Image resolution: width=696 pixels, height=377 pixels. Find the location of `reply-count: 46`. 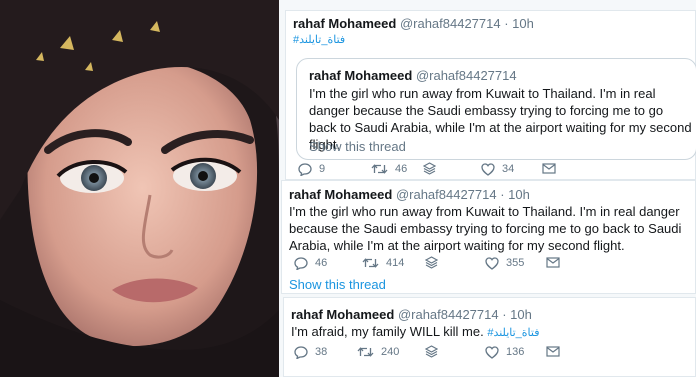

reply-count: 46 is located at coordinates (321, 263).